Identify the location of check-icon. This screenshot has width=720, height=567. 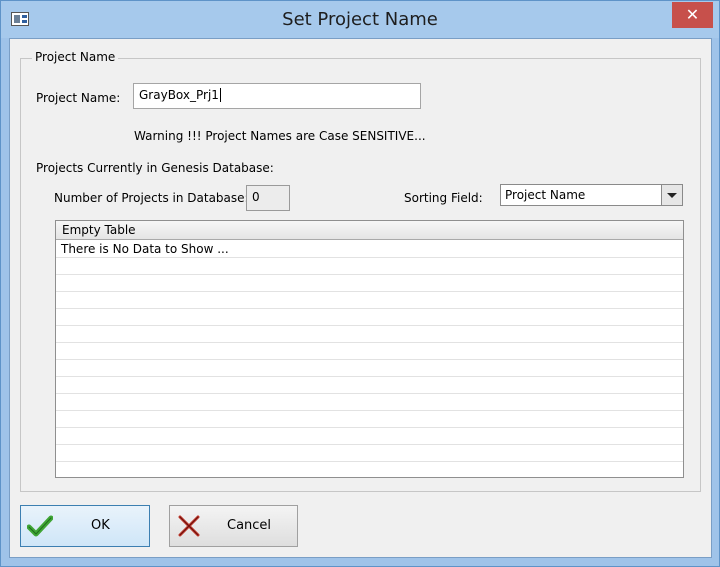
(40, 526).